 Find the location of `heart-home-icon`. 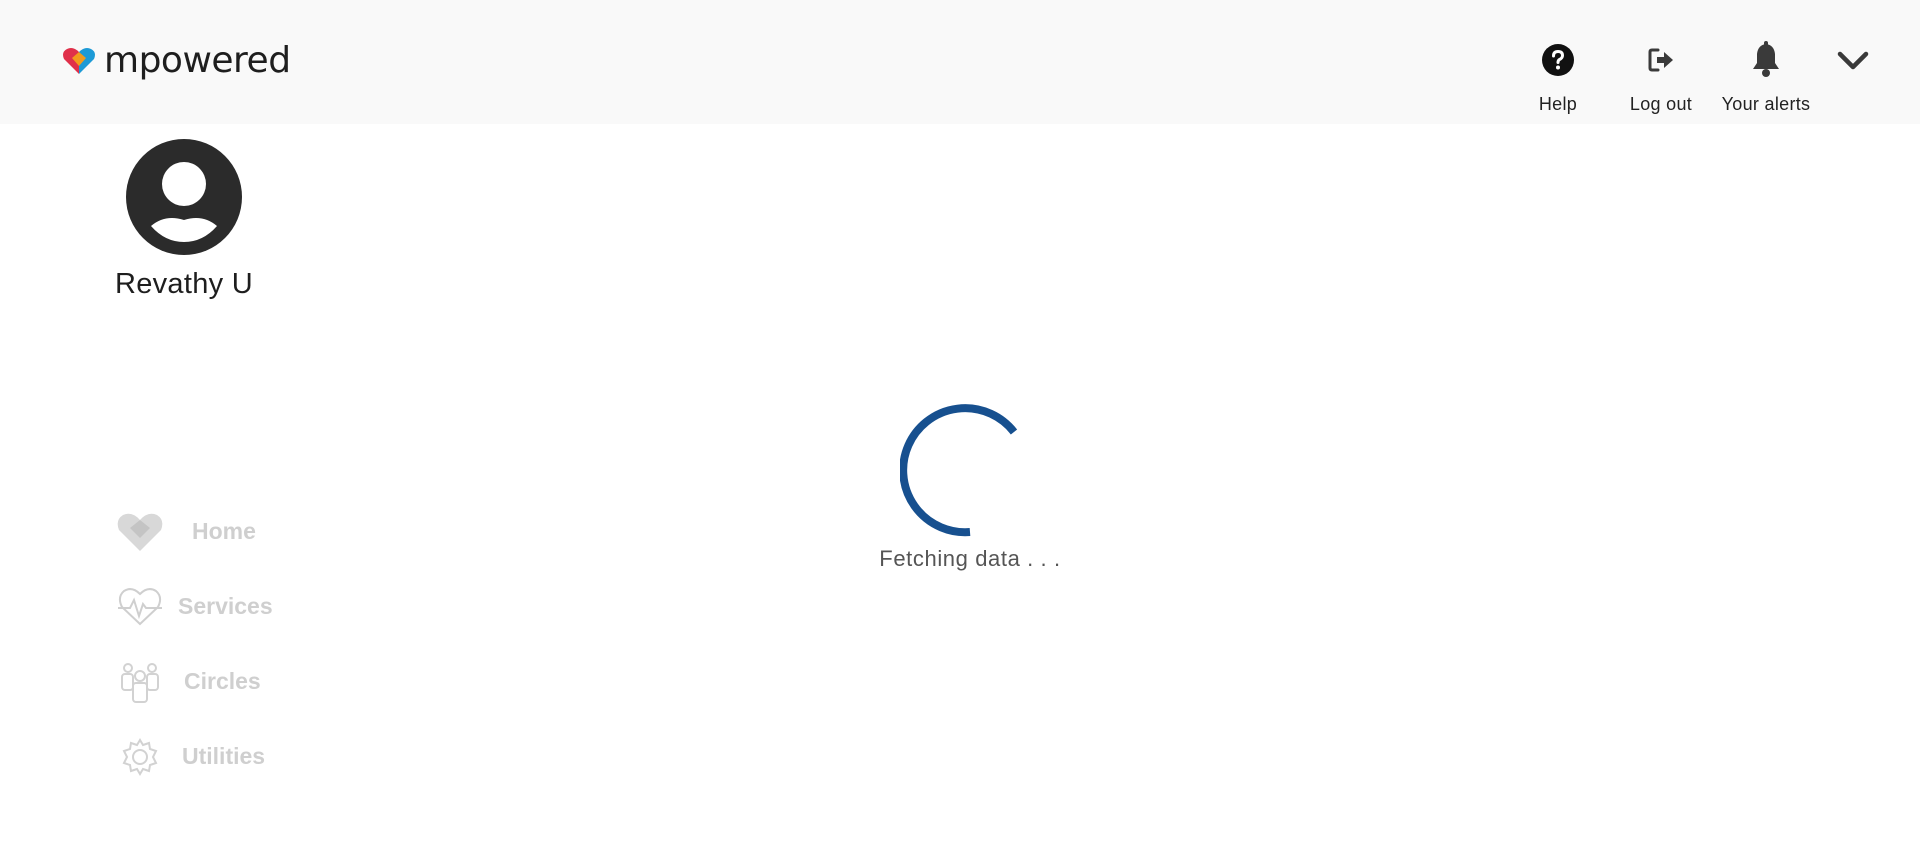

heart-home-icon is located at coordinates (140, 532).